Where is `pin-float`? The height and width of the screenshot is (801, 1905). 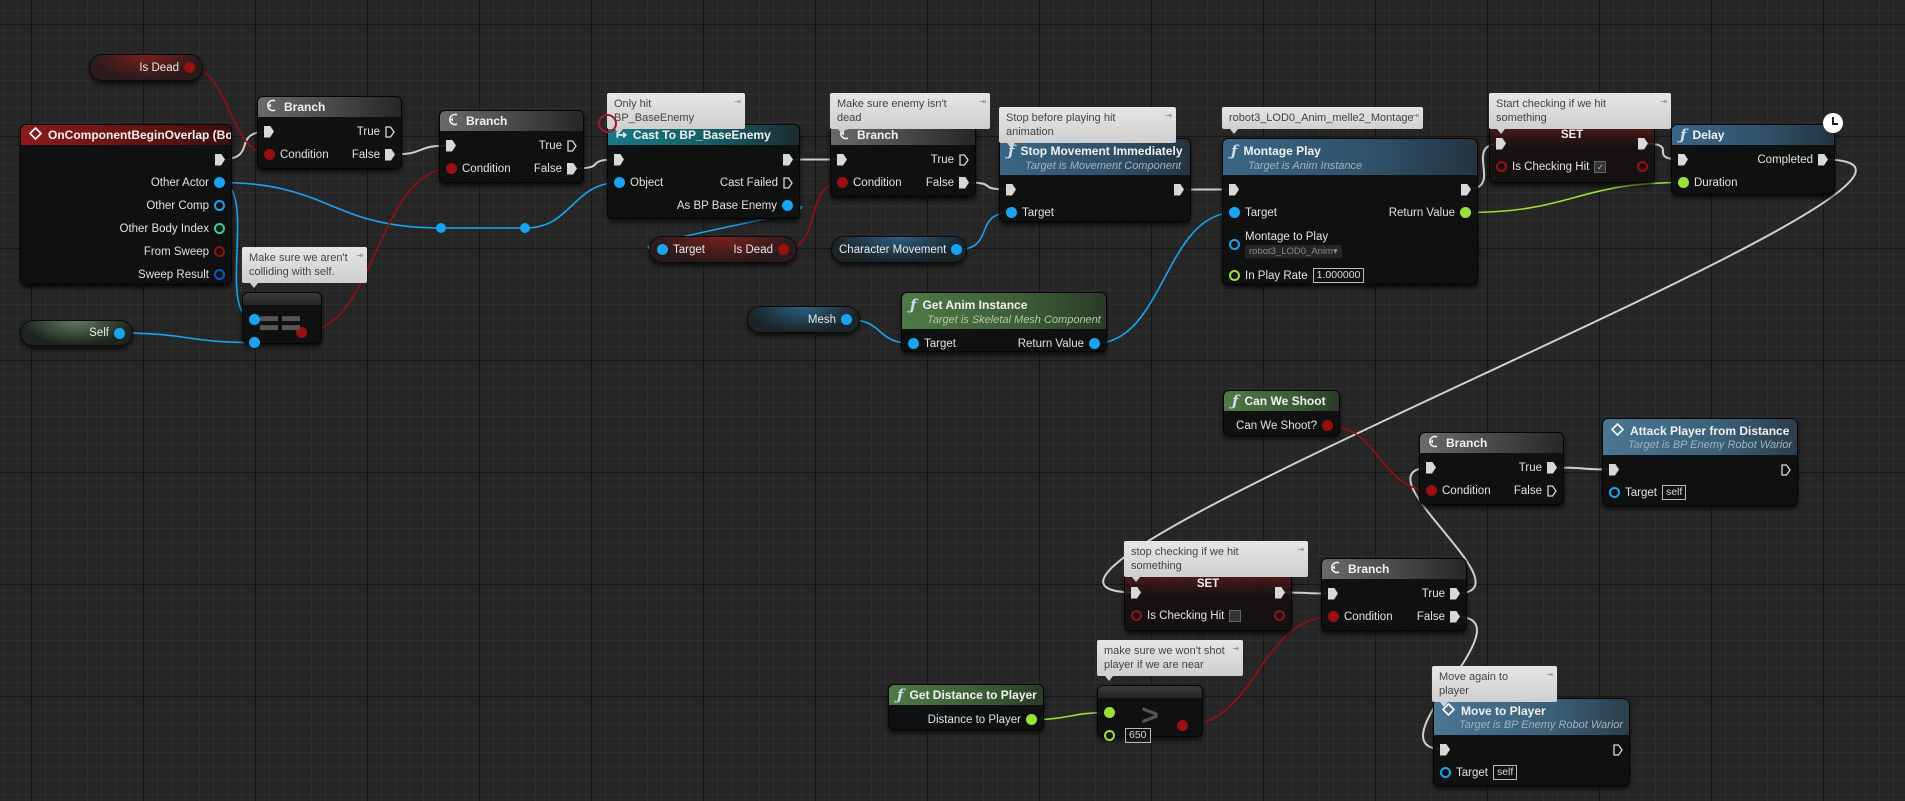
pin-float is located at coordinates (1112, 712).